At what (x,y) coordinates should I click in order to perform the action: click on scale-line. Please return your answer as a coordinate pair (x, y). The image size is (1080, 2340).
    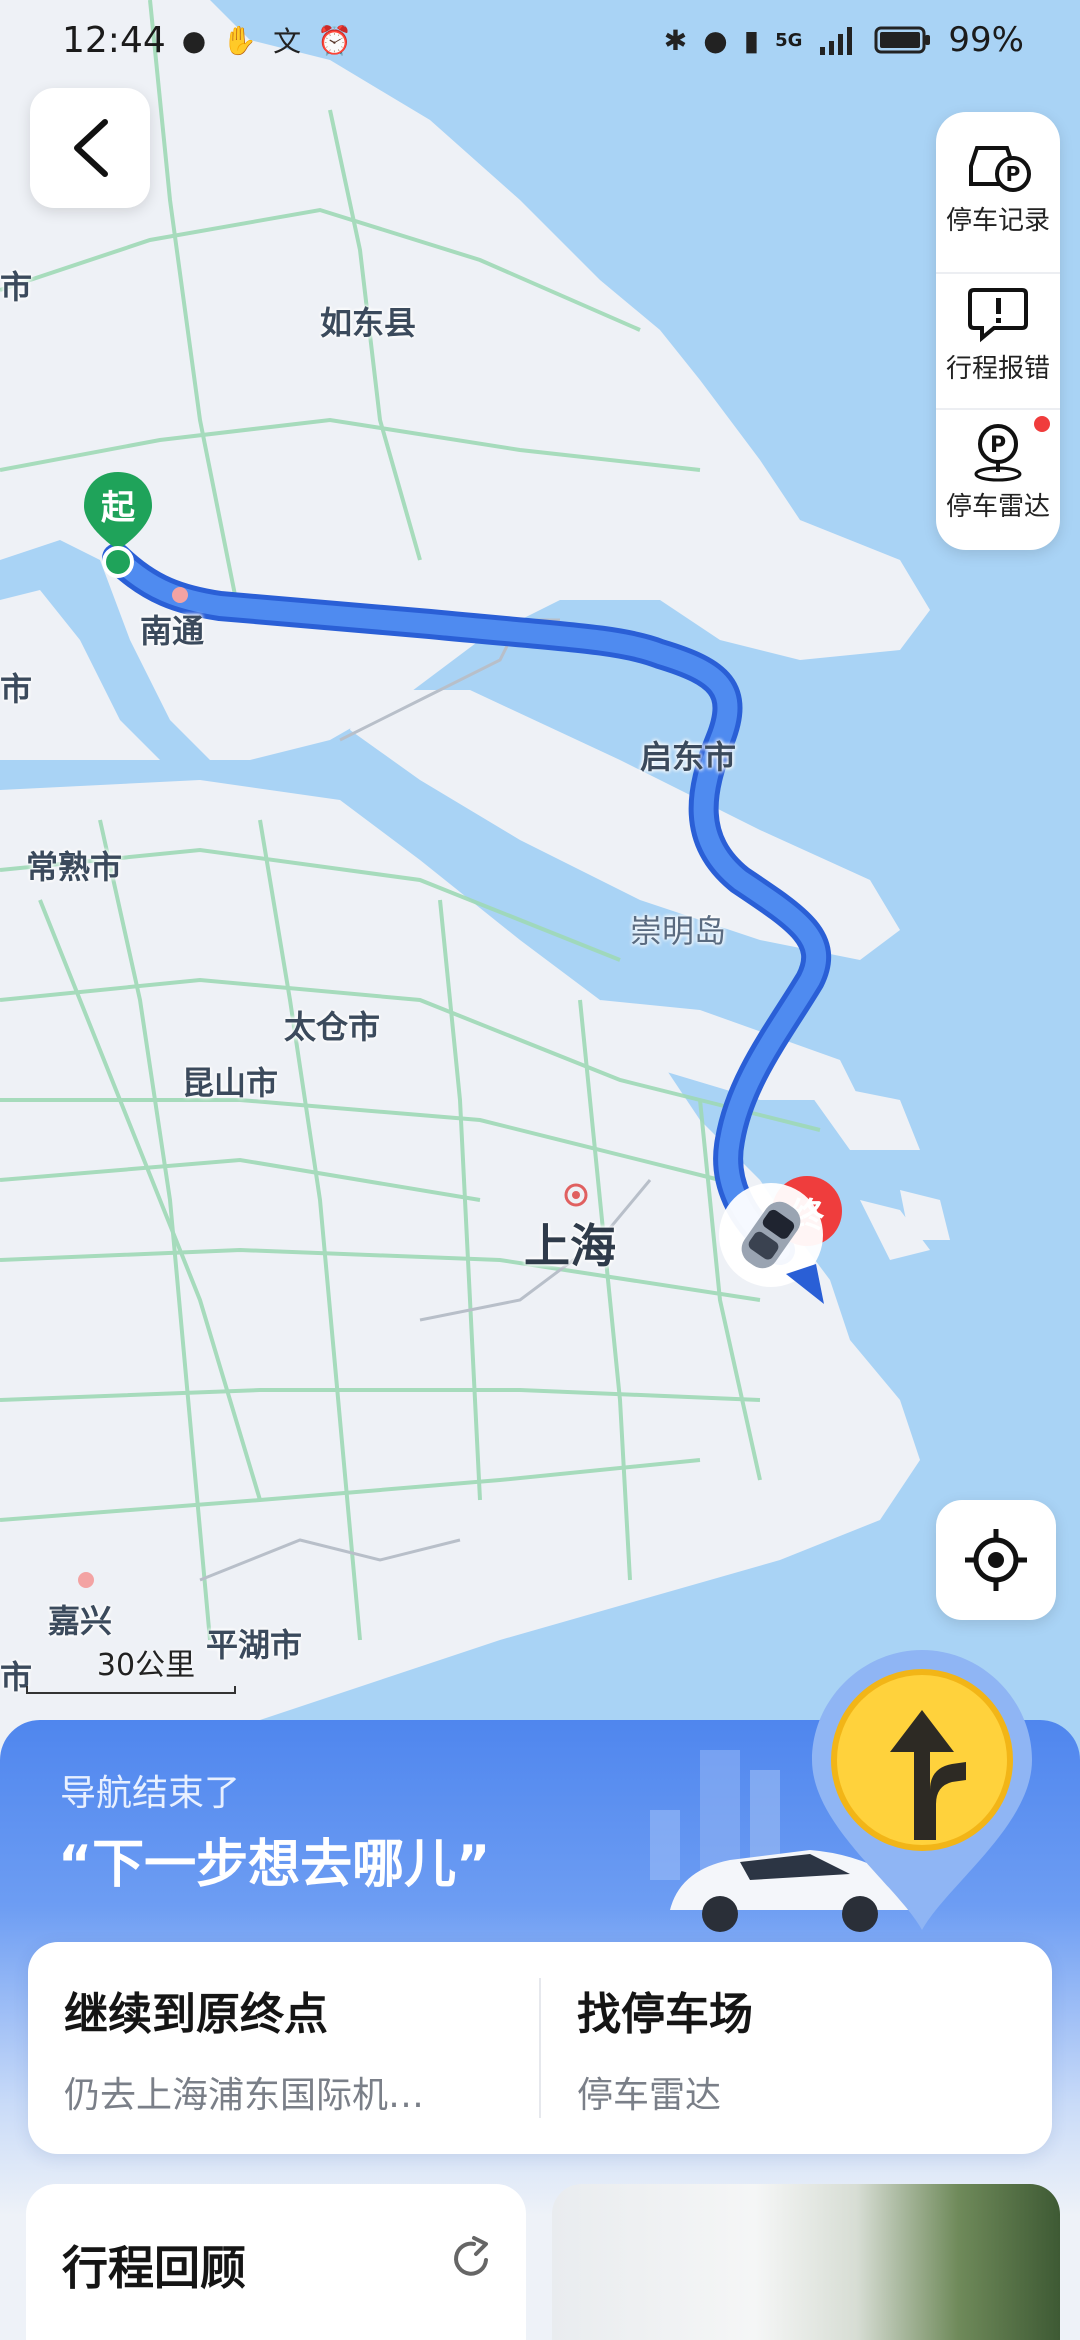
    Looking at the image, I should click on (131, 1690).